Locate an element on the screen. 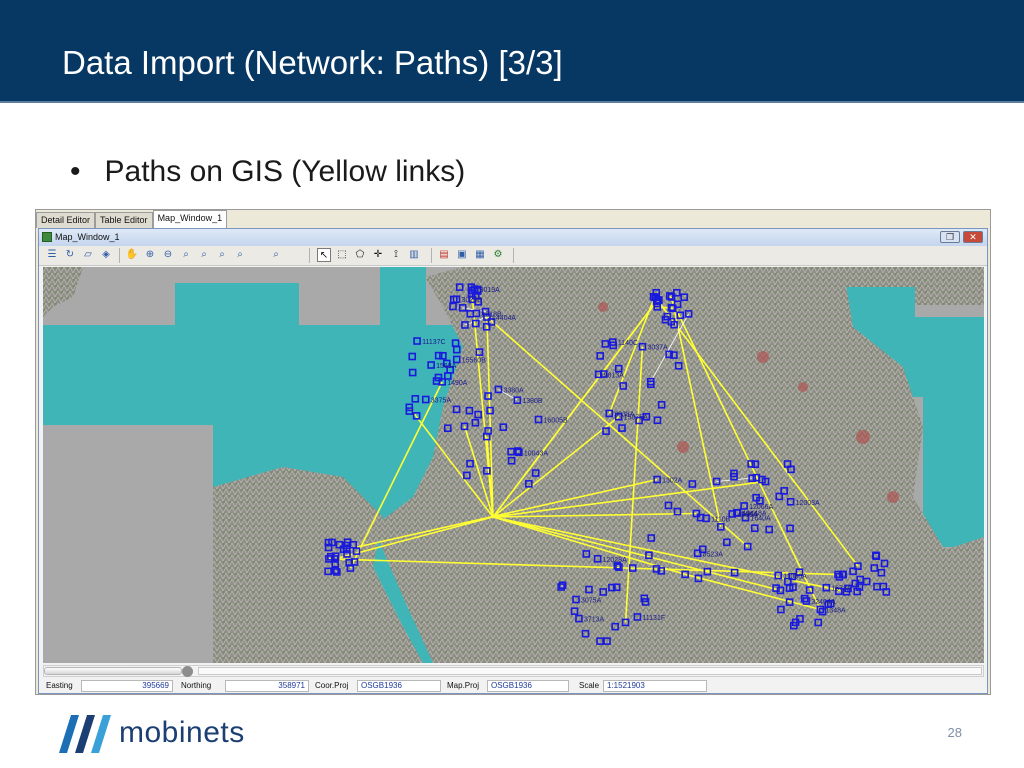  site-label: 8523A is located at coordinates (713, 554).